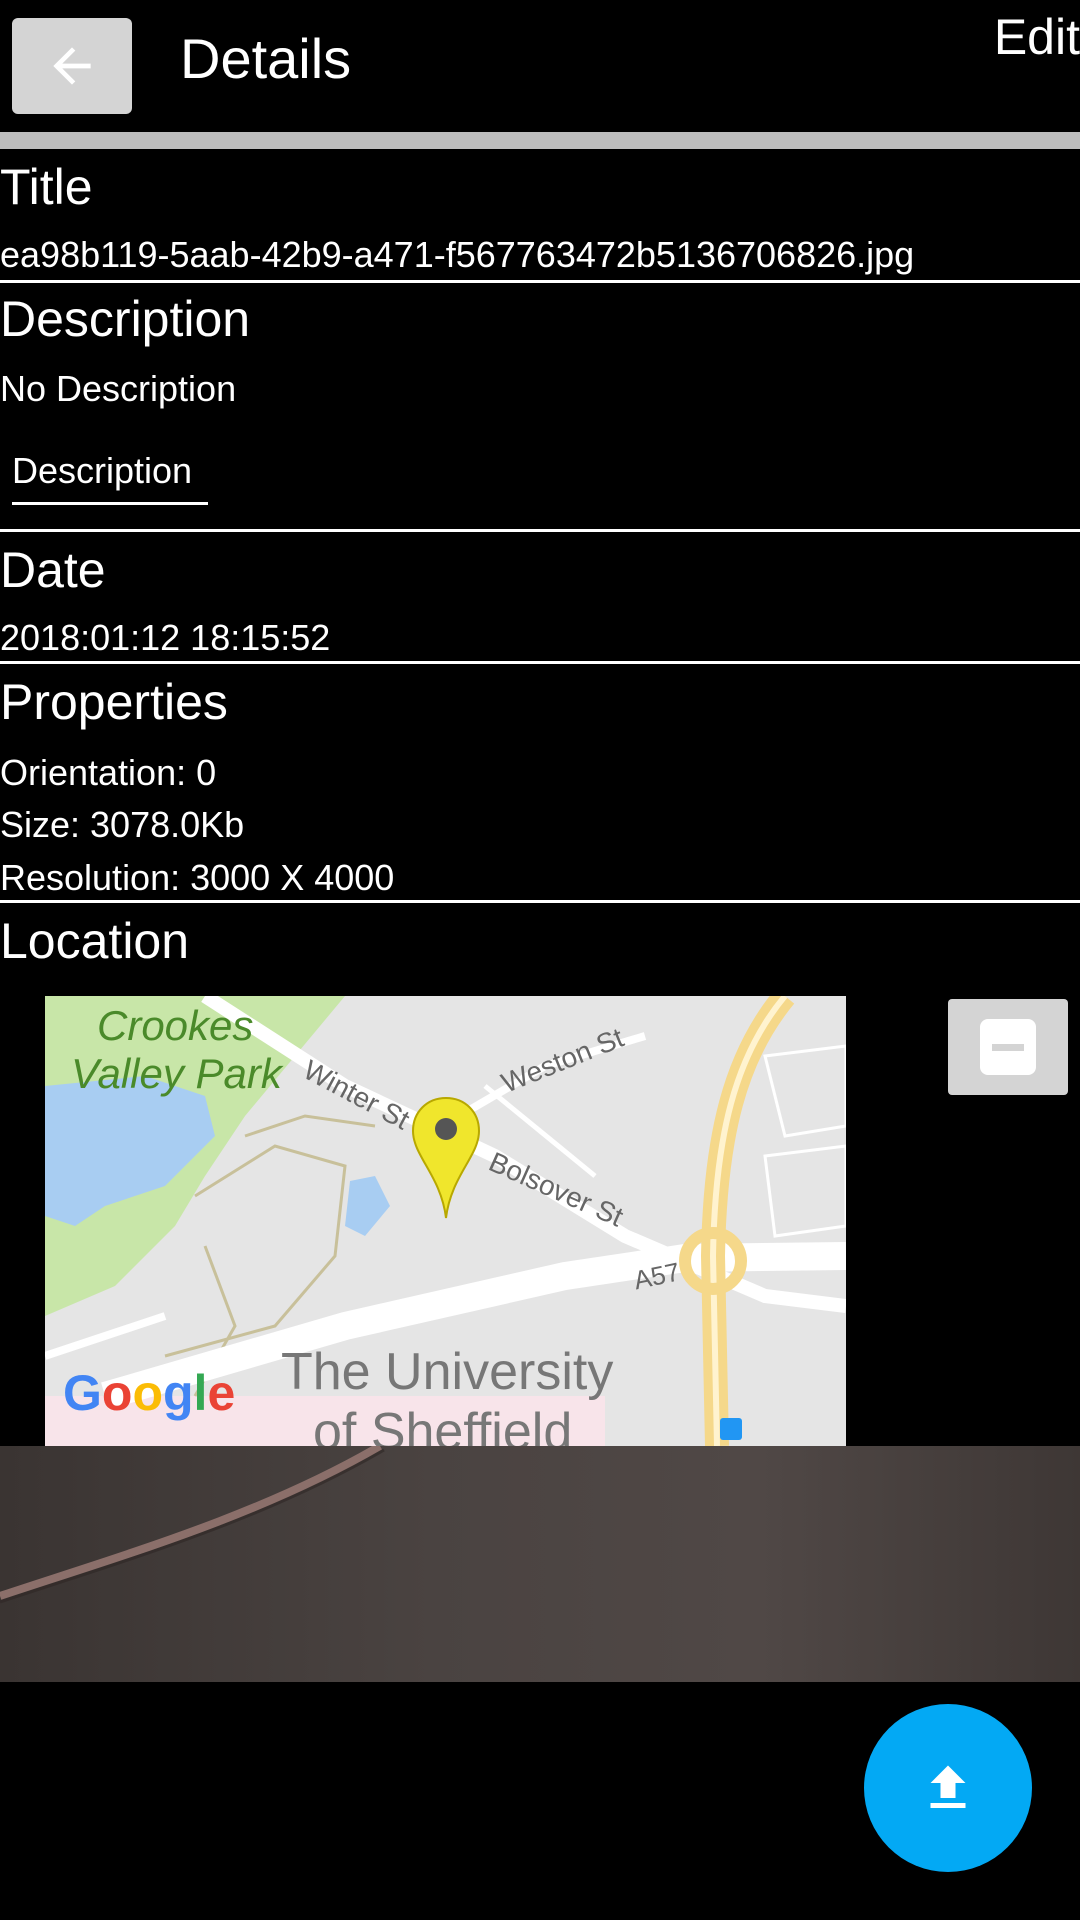 The image size is (1080, 1920). Describe the element at coordinates (46, 187) in the screenshot. I see `title-label: Title` at that location.